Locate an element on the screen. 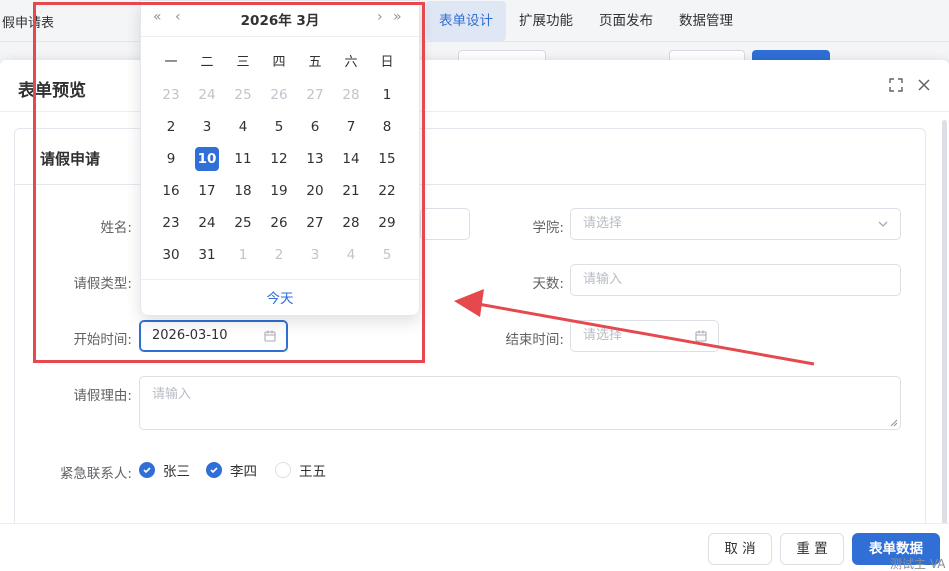  day-cell: 17 is located at coordinates (207, 191).